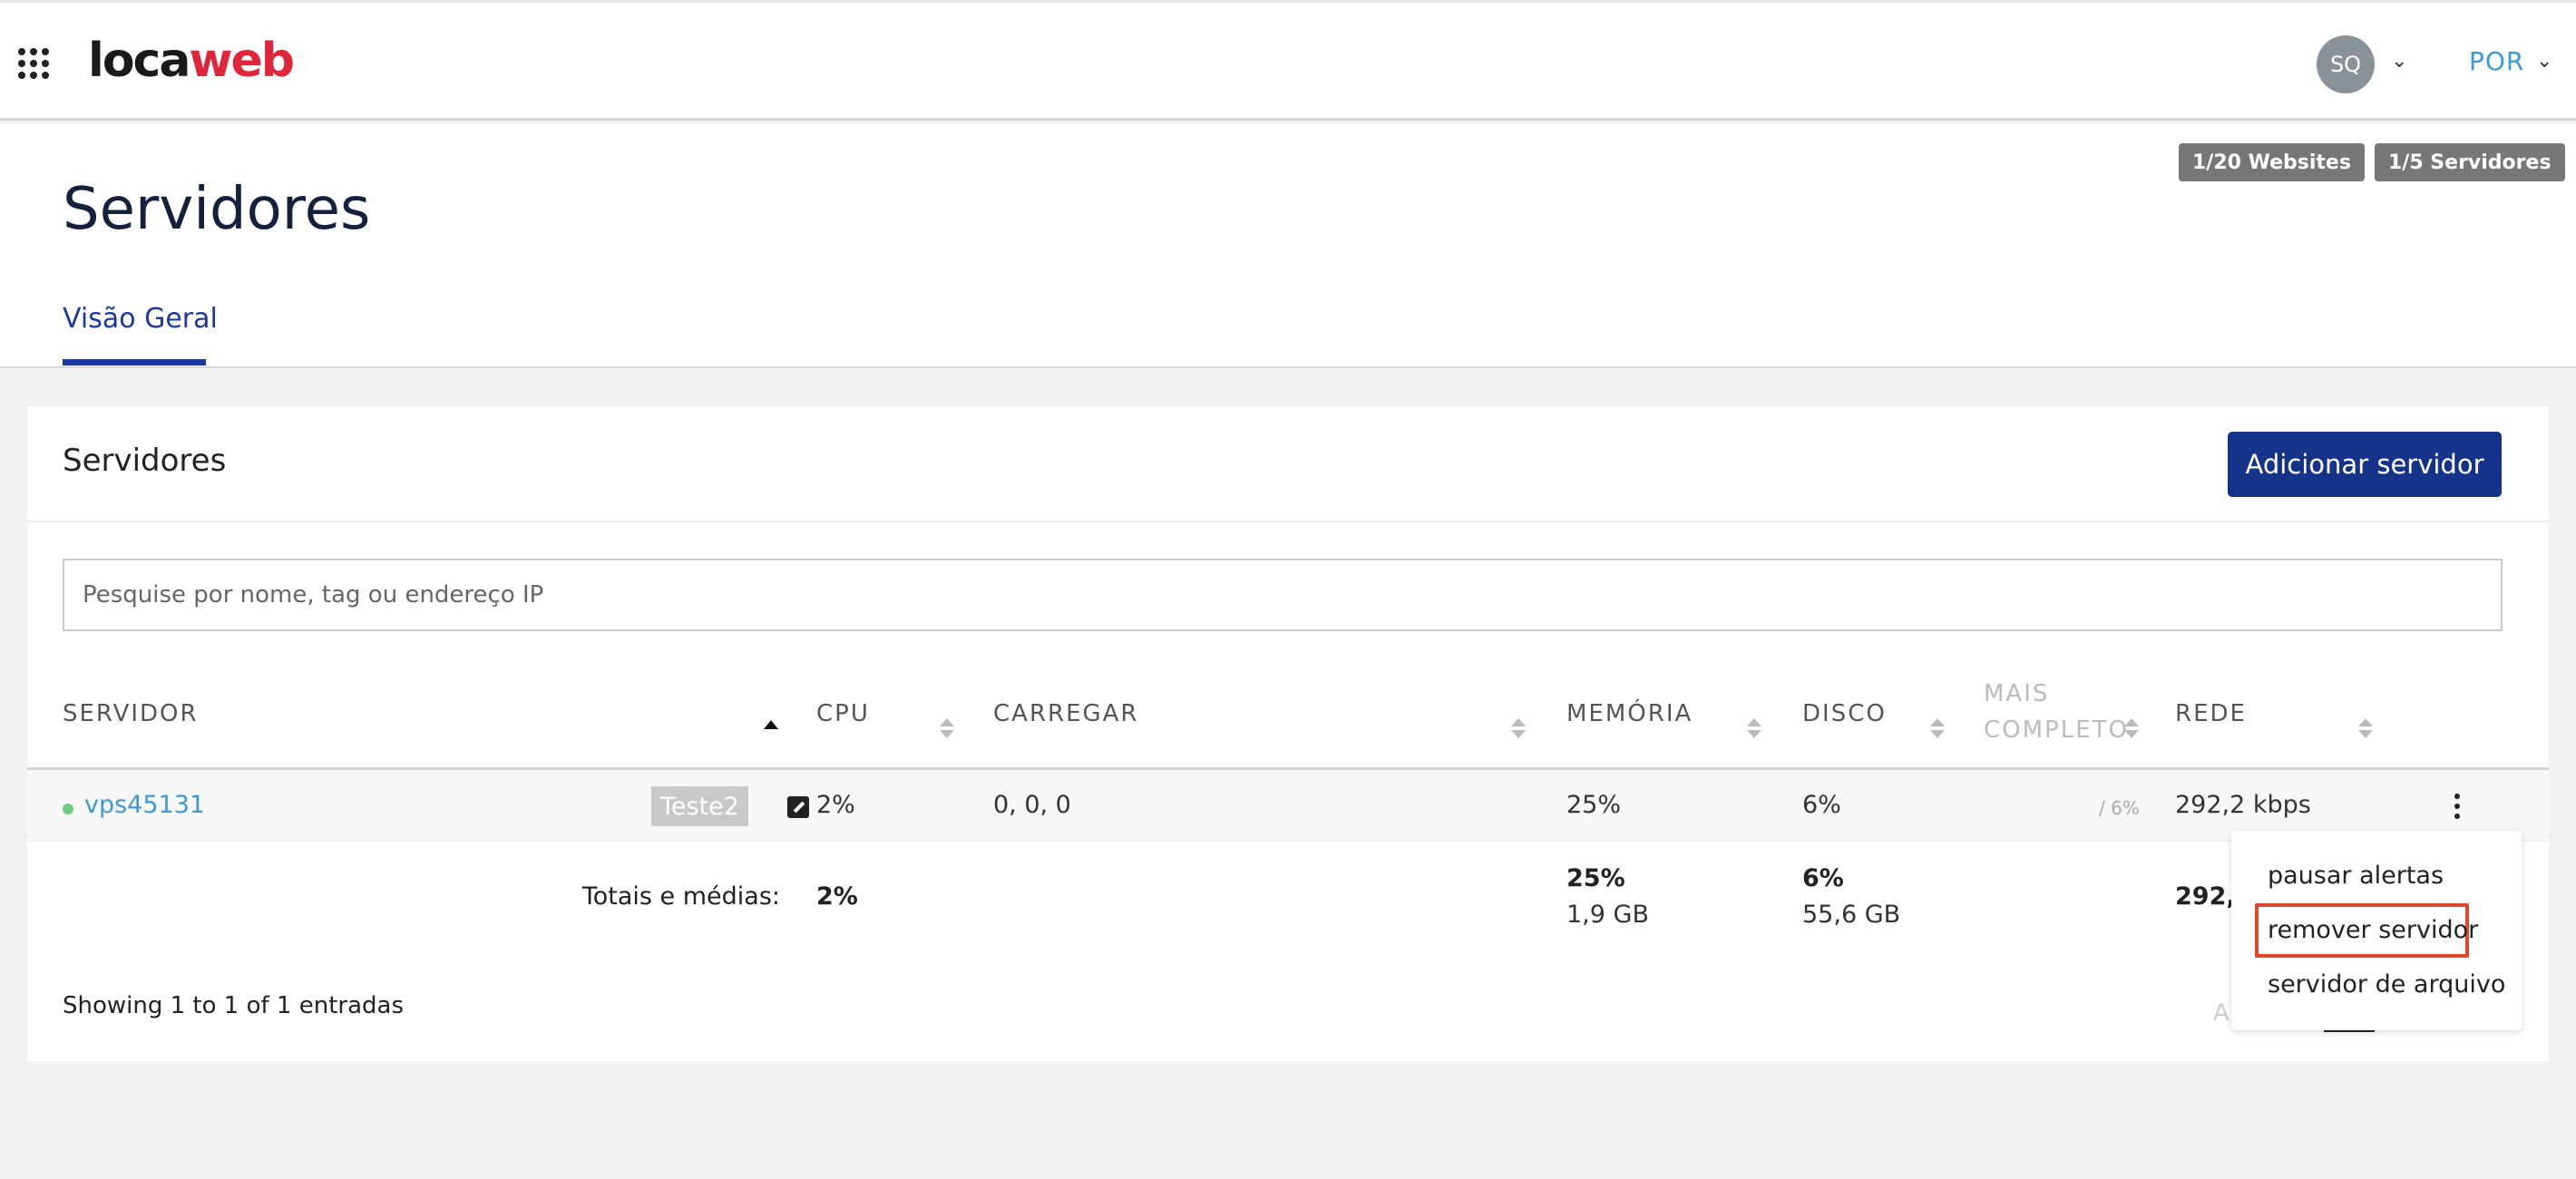  Describe the element at coordinates (1288, 521) in the screenshot. I see `divider` at that location.